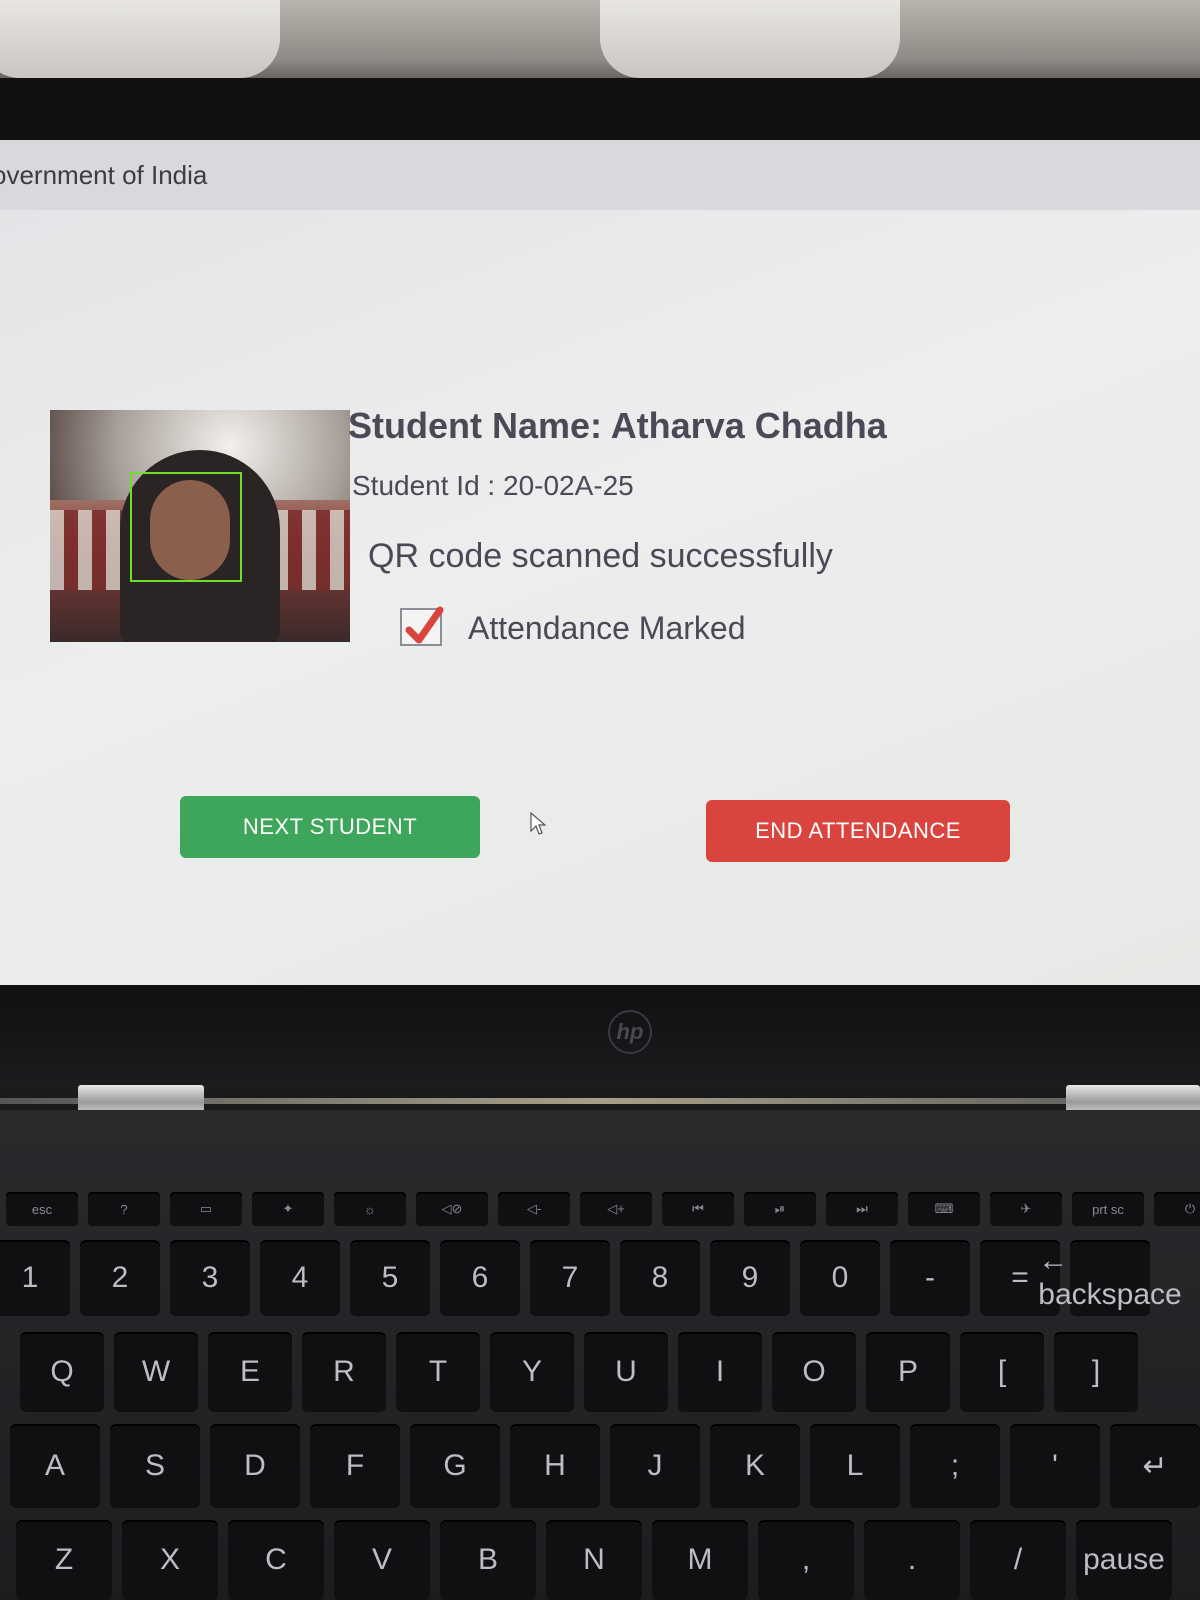  I want to click on key-home-row-10: ', so click(1055, 1466).